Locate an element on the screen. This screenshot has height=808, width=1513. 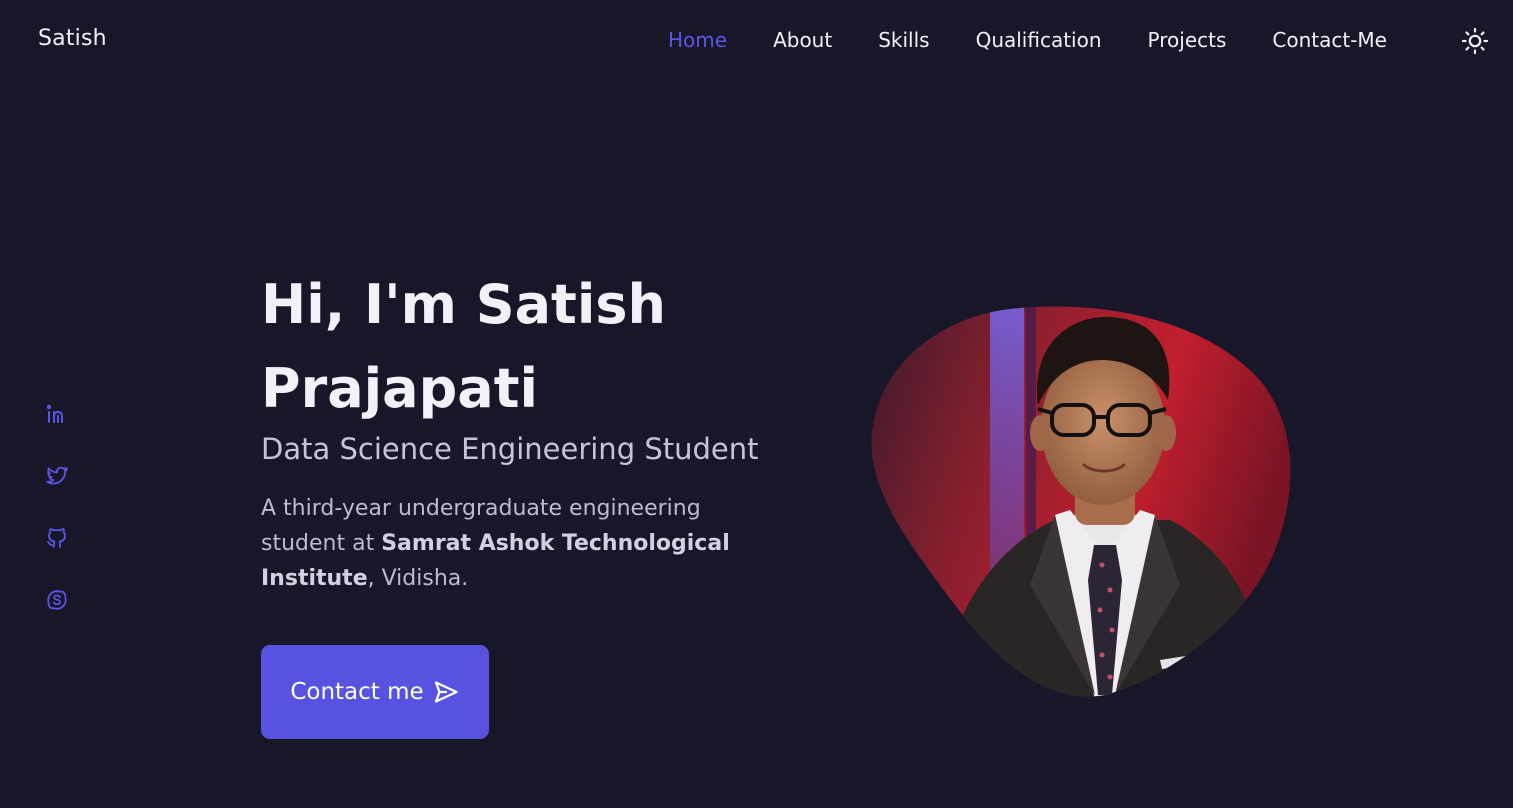
nav-qualification: Qualification is located at coordinates (1039, 40).